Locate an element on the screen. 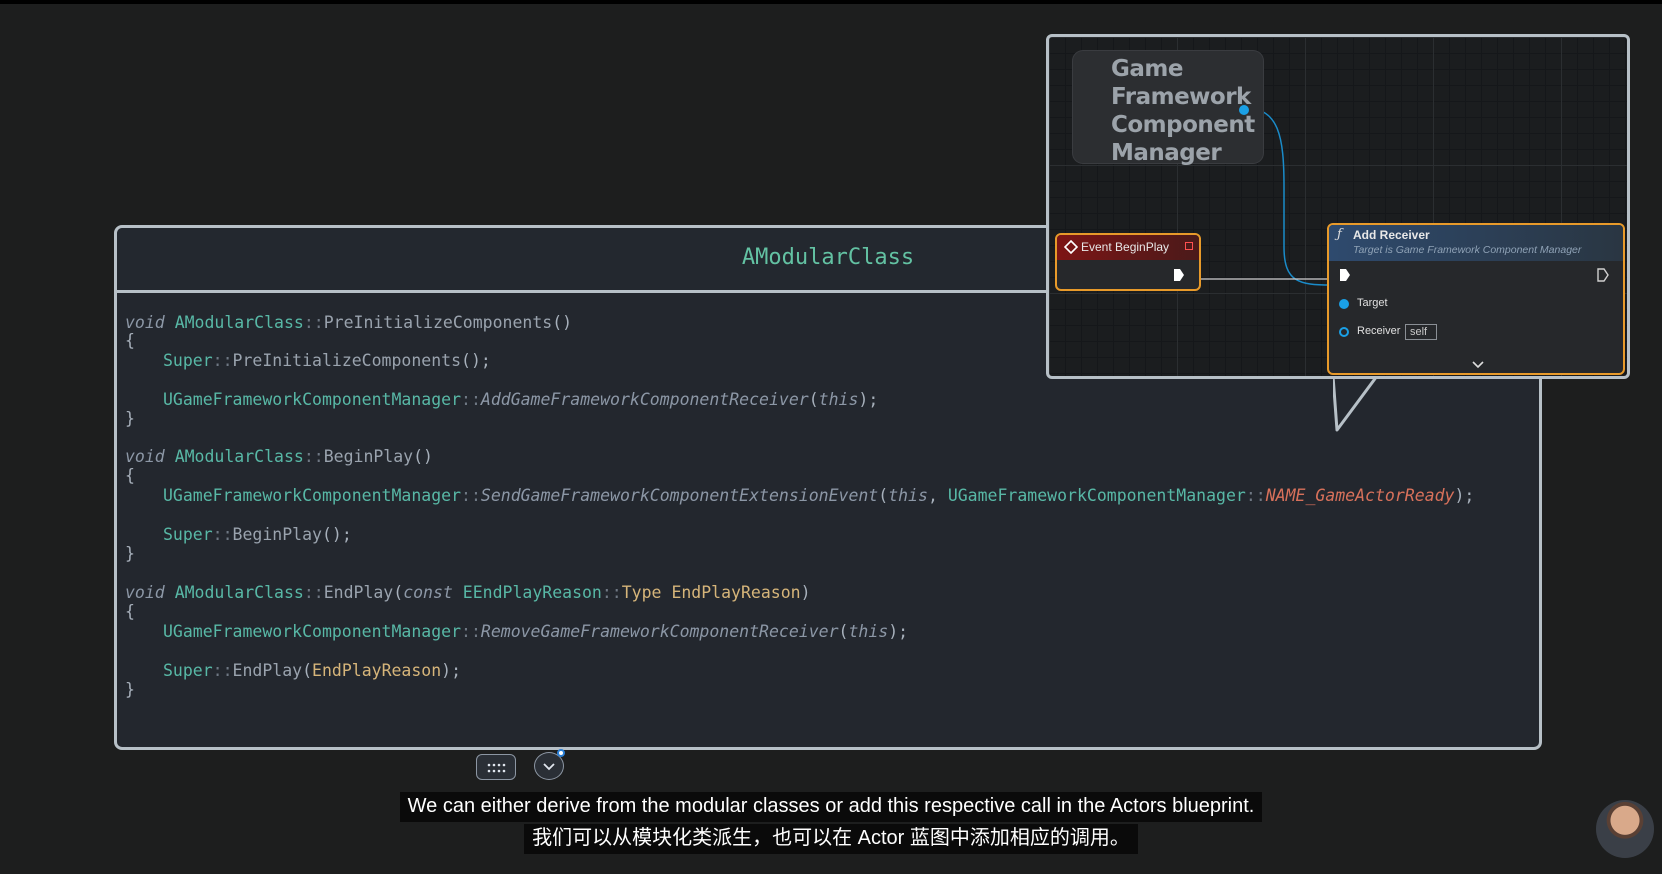 This screenshot has width=1662, height=874. code-line: Super::BeginPlay(); is located at coordinates (257, 534).